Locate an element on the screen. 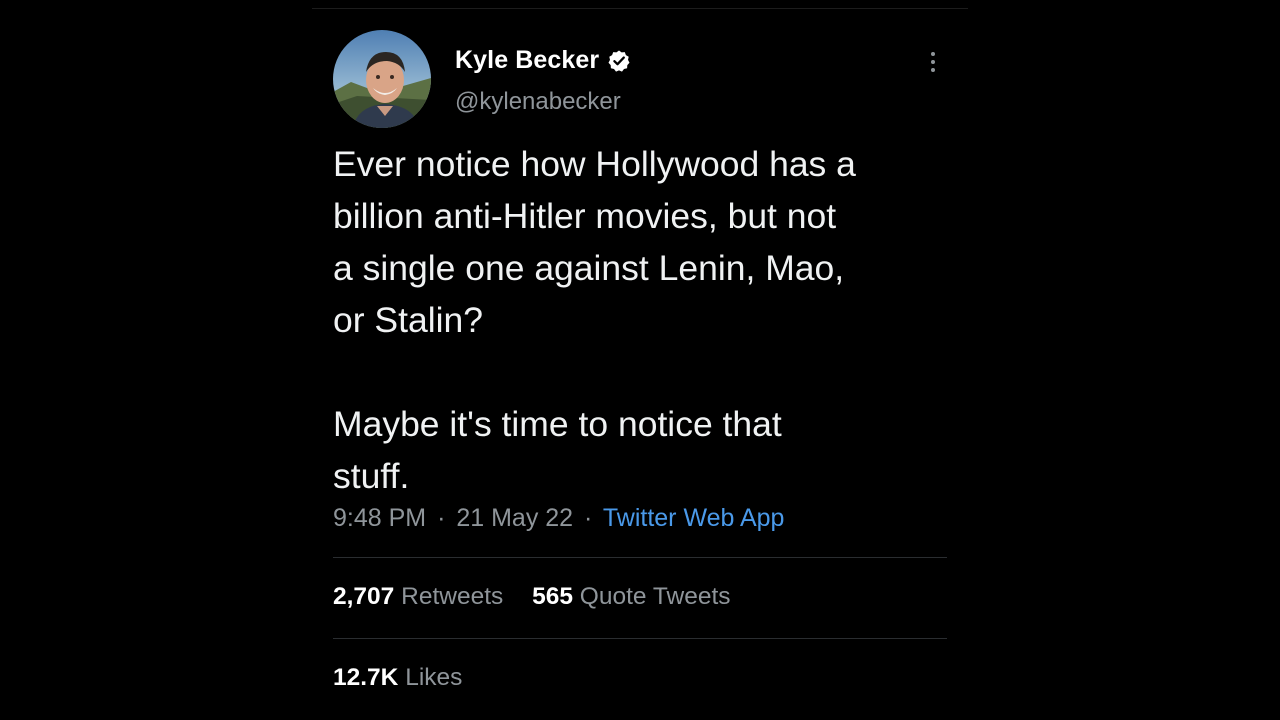 This screenshot has height=720, width=1280. author-handle: @kylenabecker is located at coordinates (538, 102).